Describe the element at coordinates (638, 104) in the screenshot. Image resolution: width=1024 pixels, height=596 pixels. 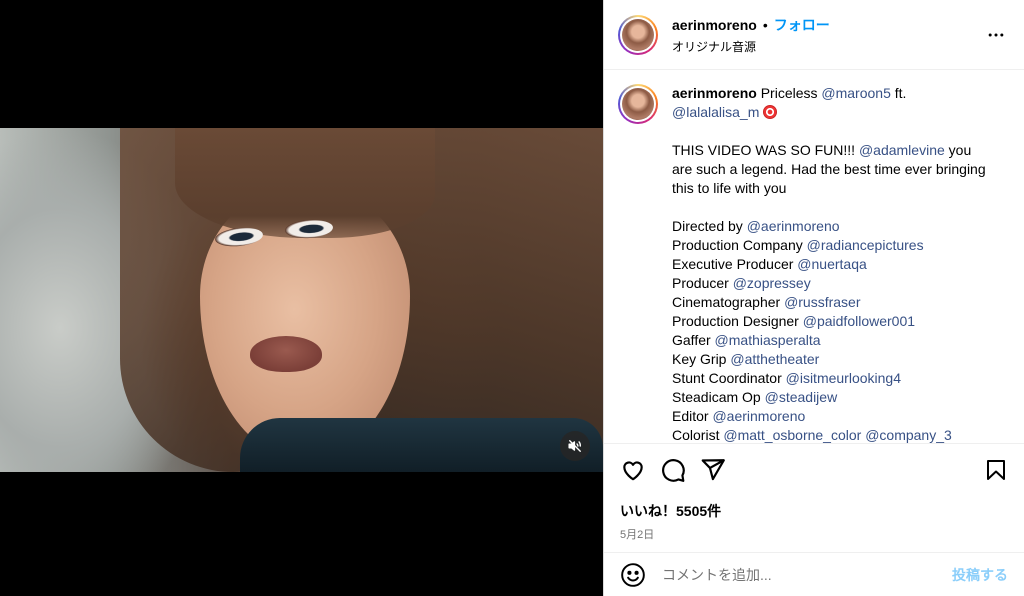
I see `caption-avatar` at that location.